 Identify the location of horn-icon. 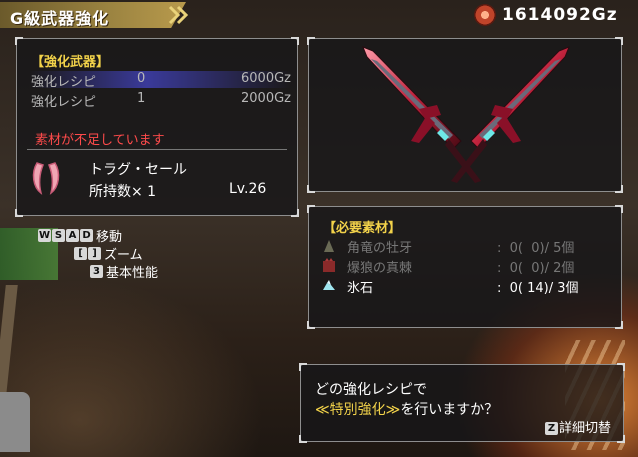
(329, 246).